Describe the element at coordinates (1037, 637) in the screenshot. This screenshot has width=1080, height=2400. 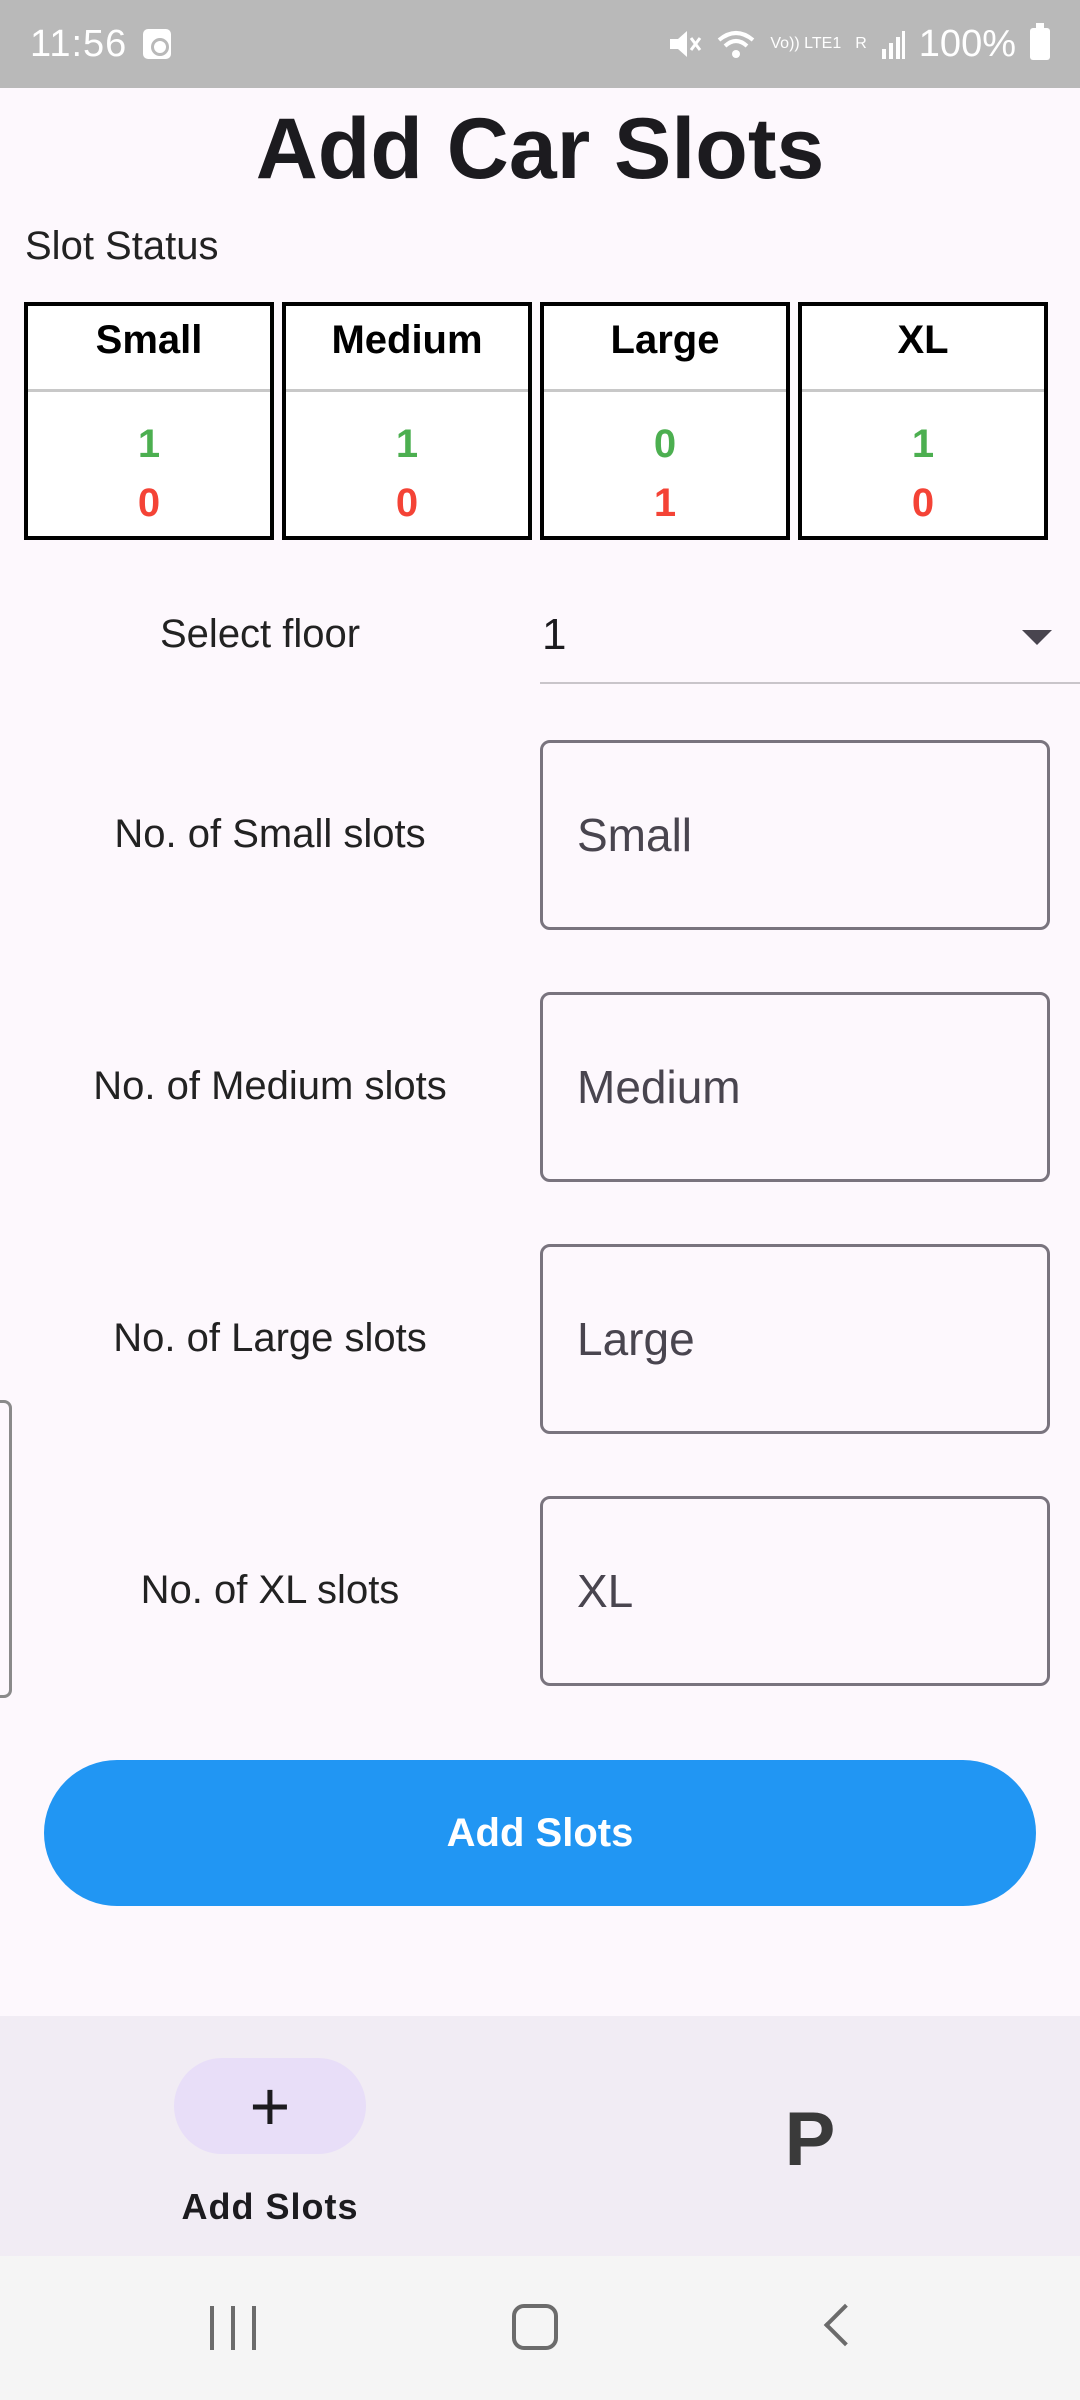
I see `dropdown-arrow-icon` at that location.